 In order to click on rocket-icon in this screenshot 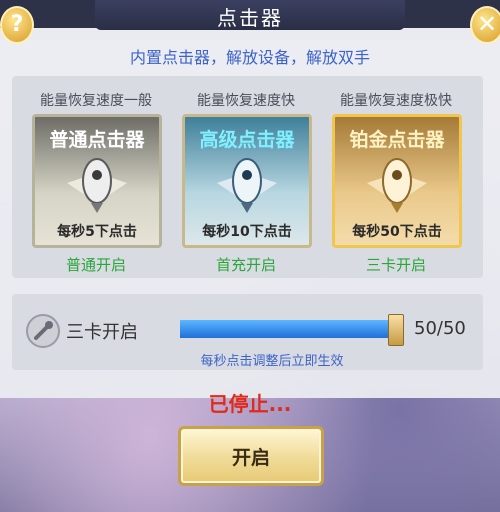, I will do `click(43, 331)`.